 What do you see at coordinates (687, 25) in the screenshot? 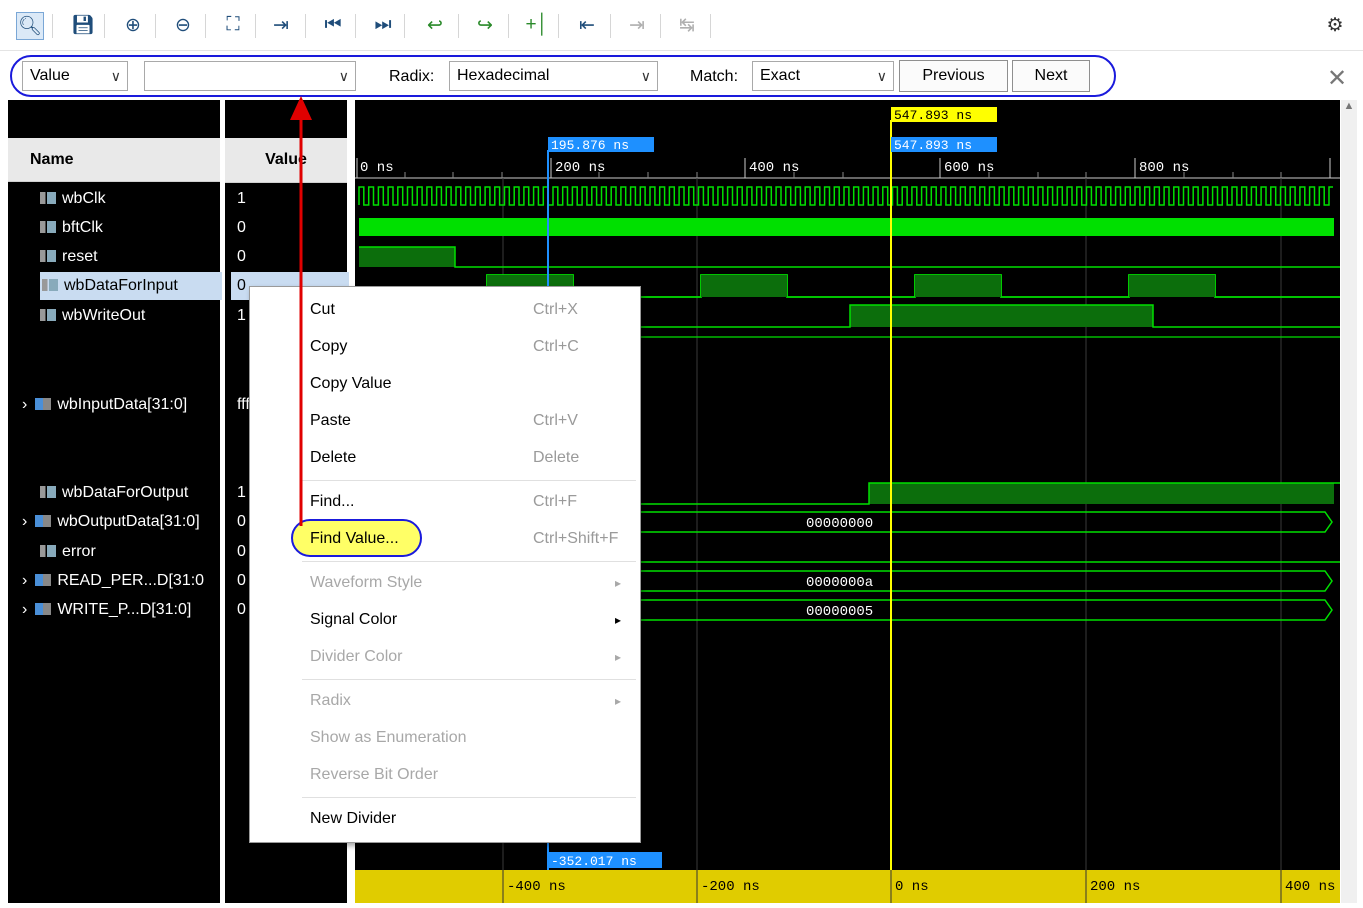
I see `swap-cursors-icon: ↹` at bounding box center [687, 25].